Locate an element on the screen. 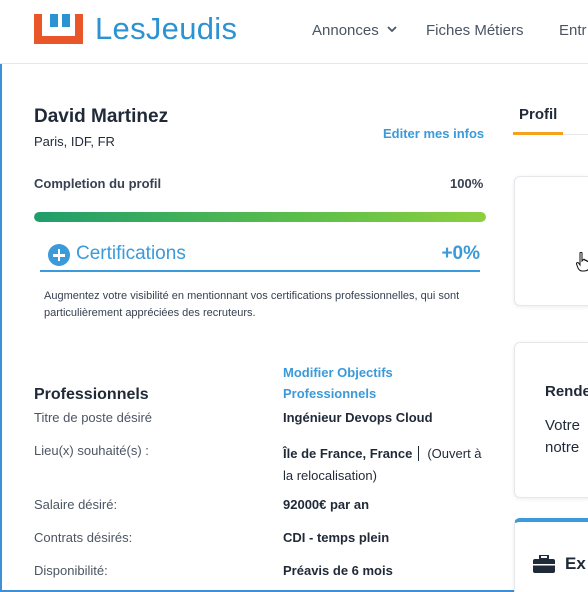 This screenshot has width=588, height=592. salary-label: Salaire désiré: is located at coordinates (76, 504).